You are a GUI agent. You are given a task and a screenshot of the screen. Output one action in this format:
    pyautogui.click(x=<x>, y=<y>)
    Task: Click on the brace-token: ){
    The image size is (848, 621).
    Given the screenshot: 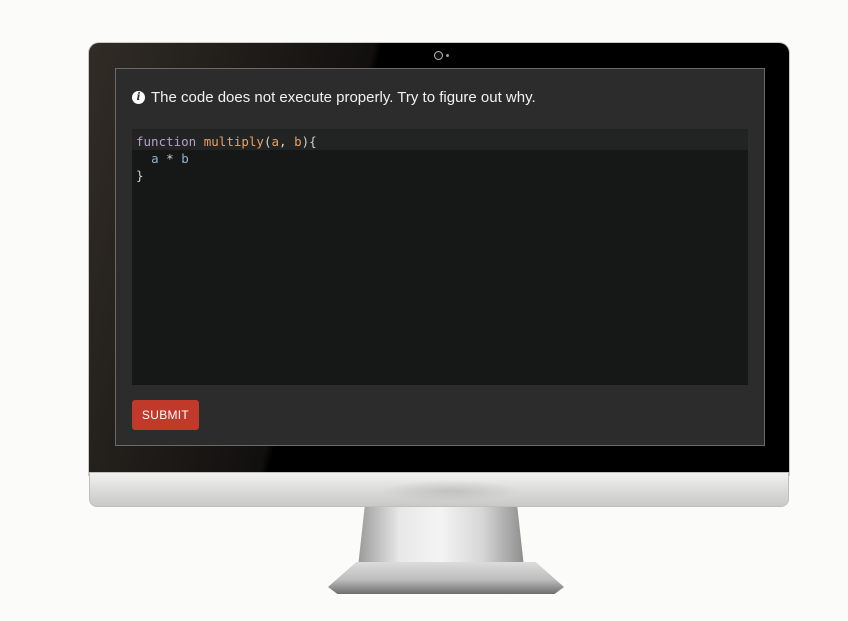 What is the action you would take?
    pyautogui.click(x=309, y=141)
    